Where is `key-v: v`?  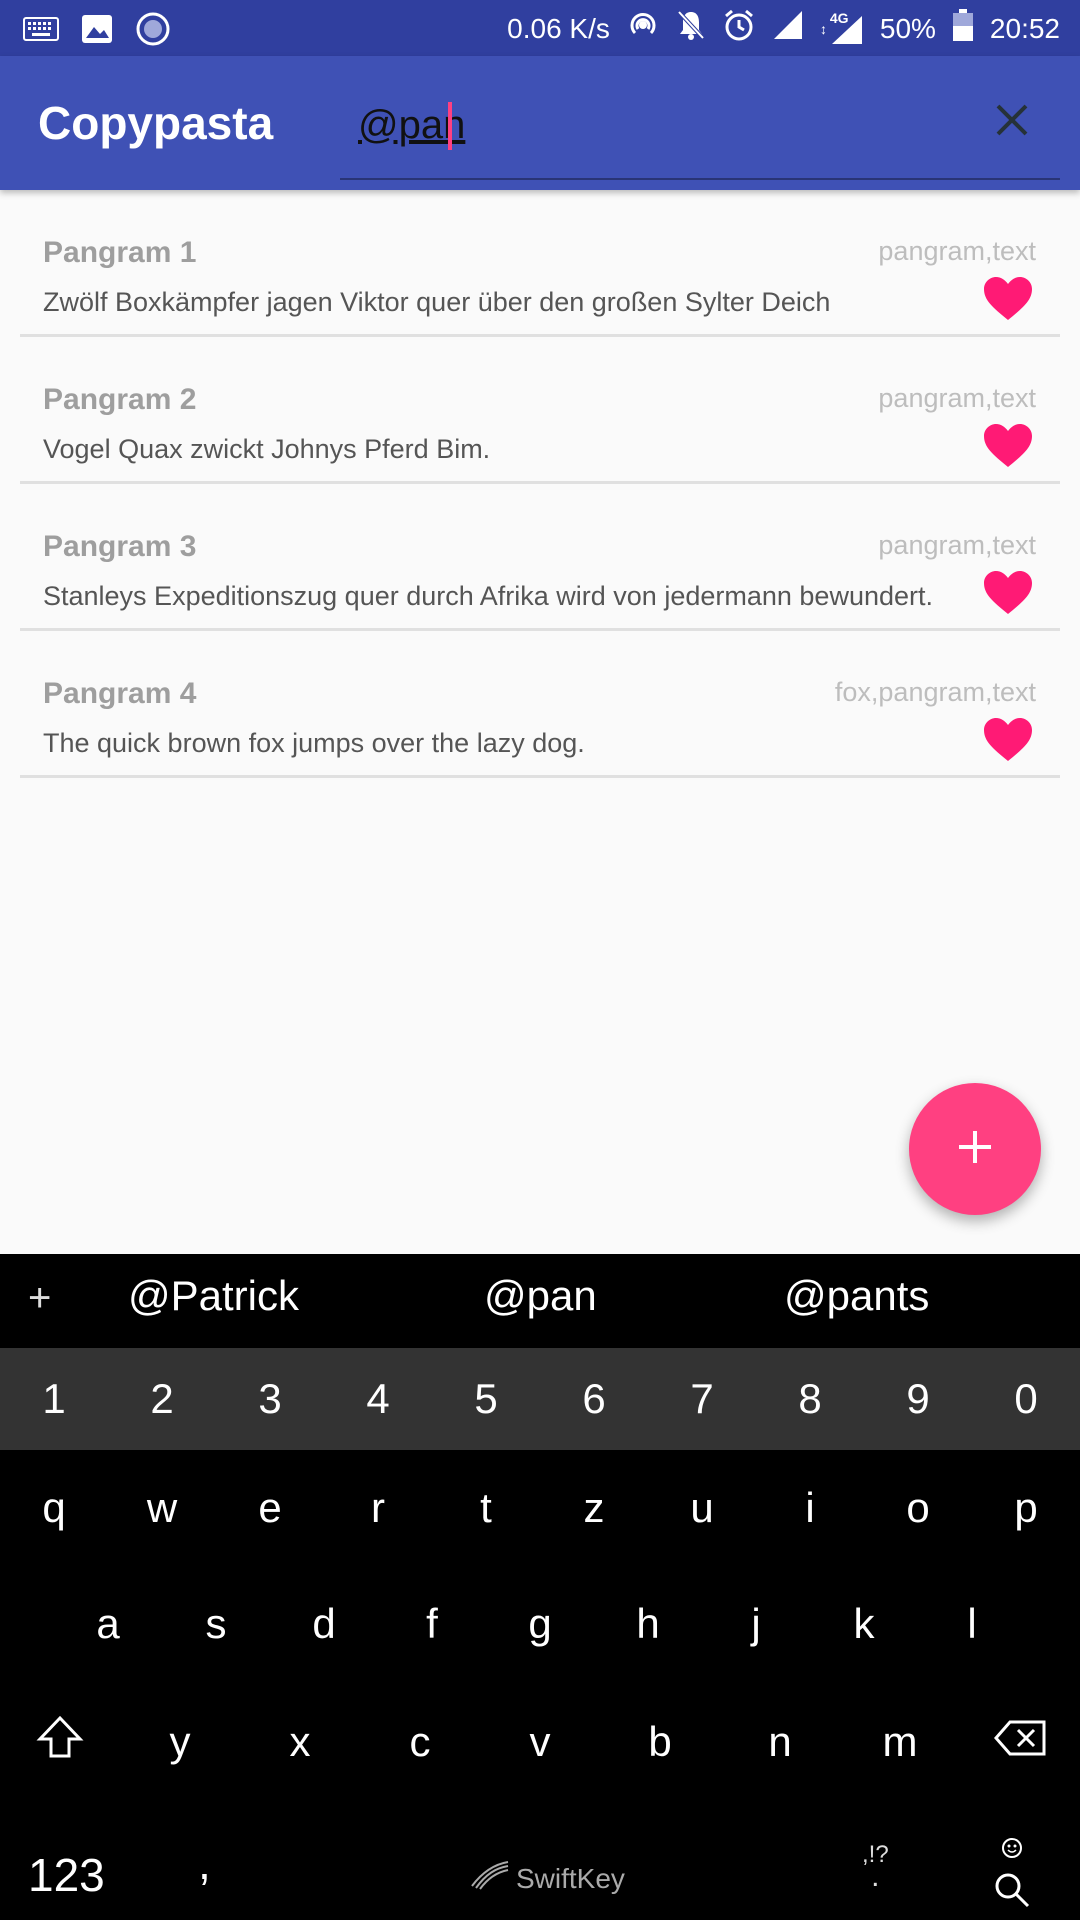
key-v: v is located at coordinates (540, 1742).